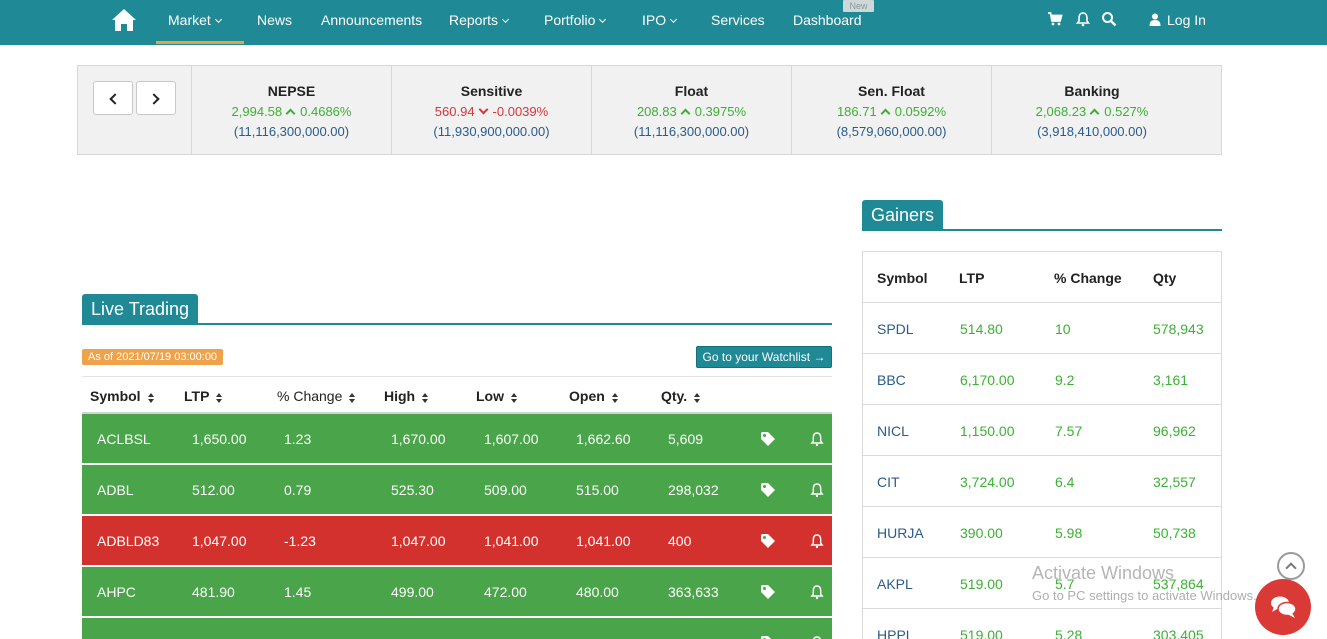 This screenshot has height=639, width=1327. I want to click on row-low: 1,041.00, so click(511, 541).